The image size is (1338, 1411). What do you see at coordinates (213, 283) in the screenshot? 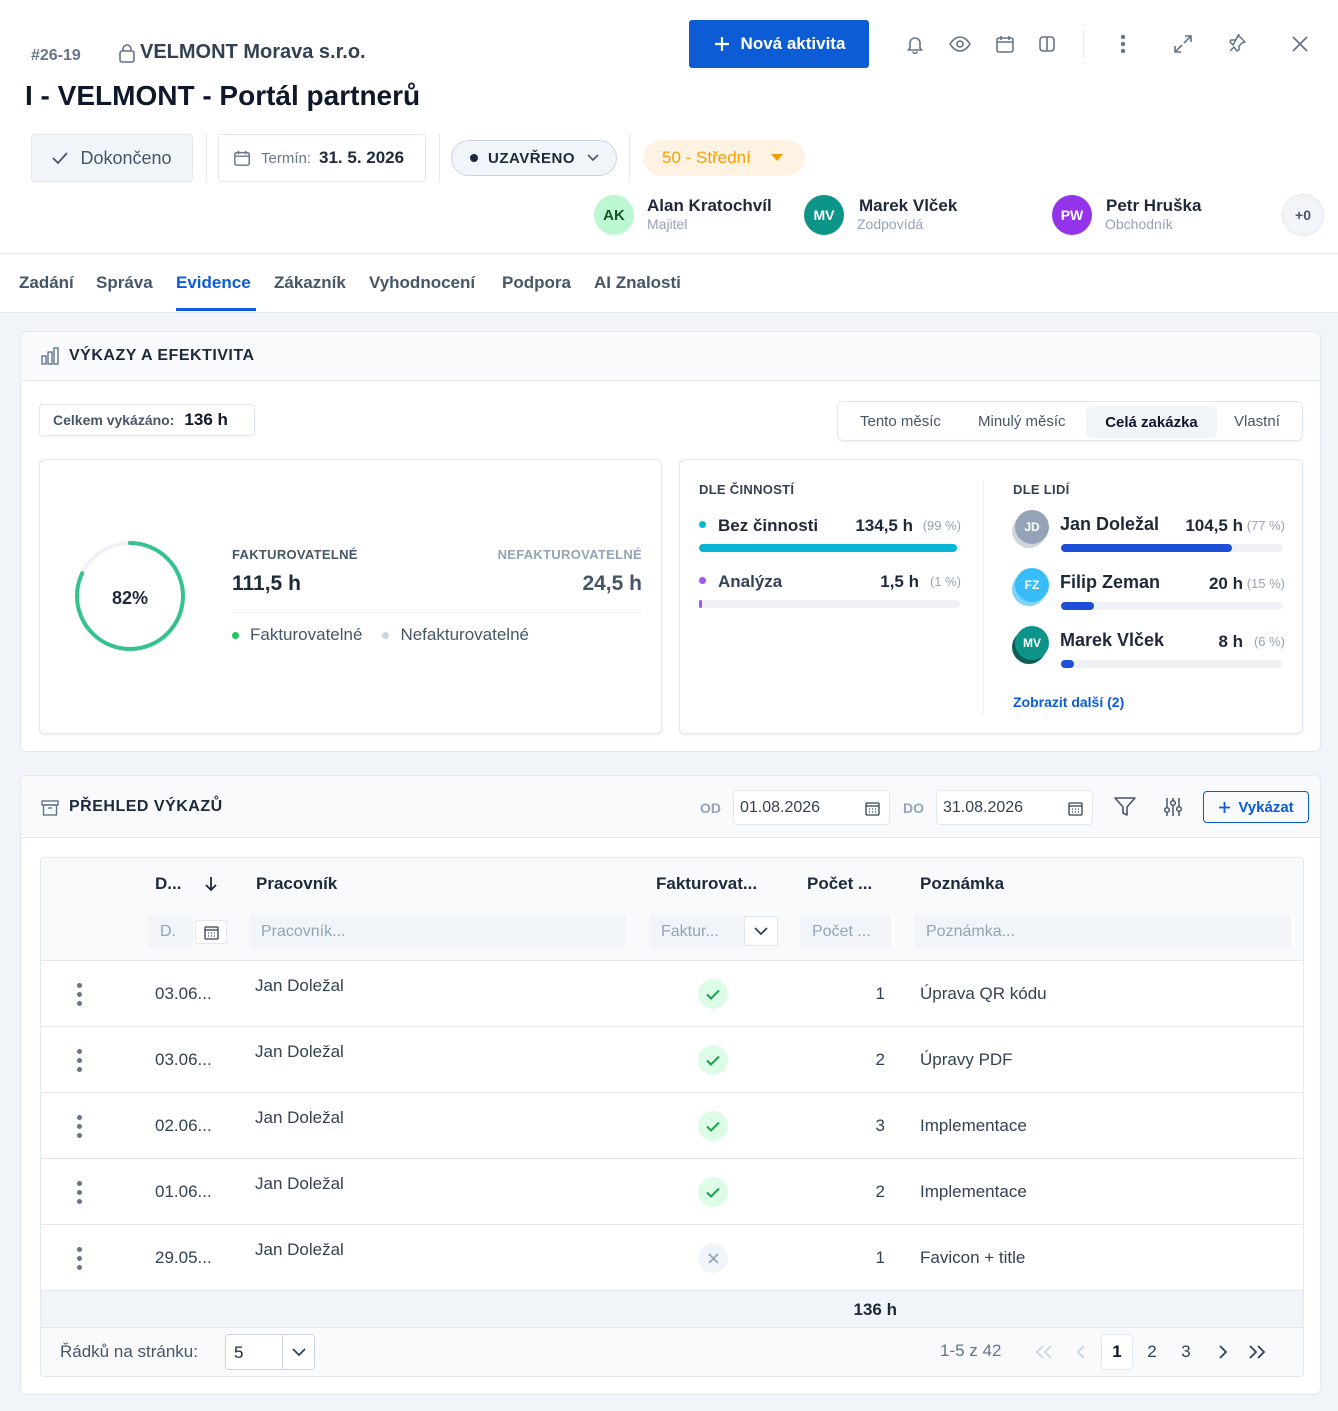
I see `tab-evidence: Evidence` at bounding box center [213, 283].